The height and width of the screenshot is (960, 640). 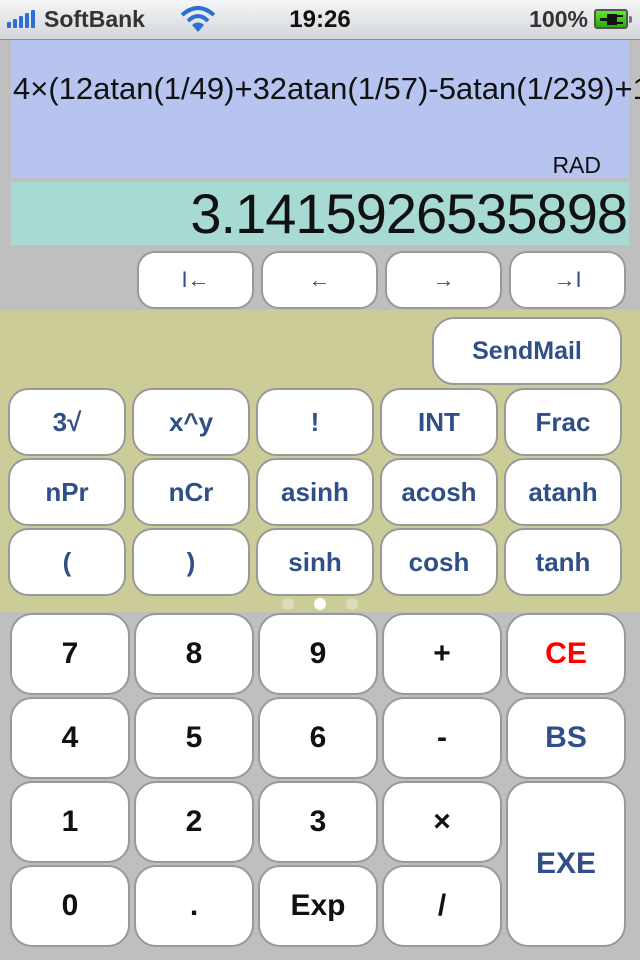 What do you see at coordinates (442, 906) in the screenshot?
I see `key-divide: /` at bounding box center [442, 906].